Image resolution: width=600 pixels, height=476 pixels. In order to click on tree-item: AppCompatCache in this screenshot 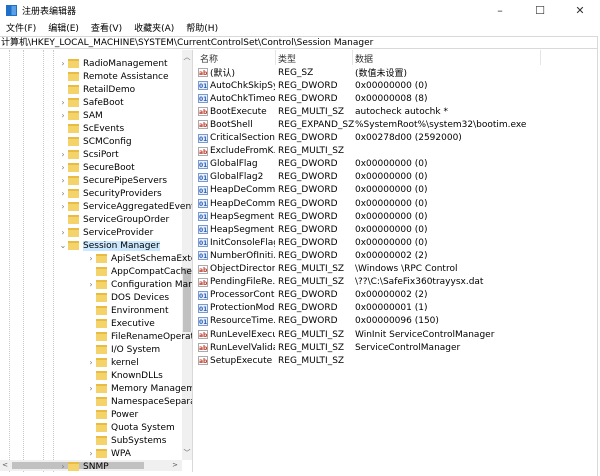, I will do `click(139, 271)`.